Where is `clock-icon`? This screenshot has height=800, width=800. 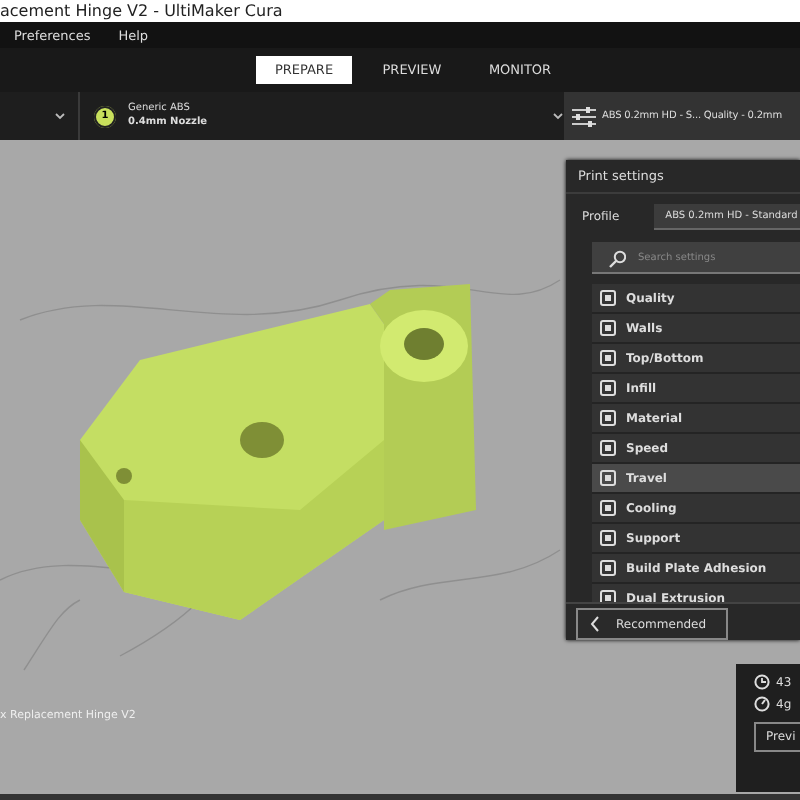
clock-icon is located at coordinates (762, 682).